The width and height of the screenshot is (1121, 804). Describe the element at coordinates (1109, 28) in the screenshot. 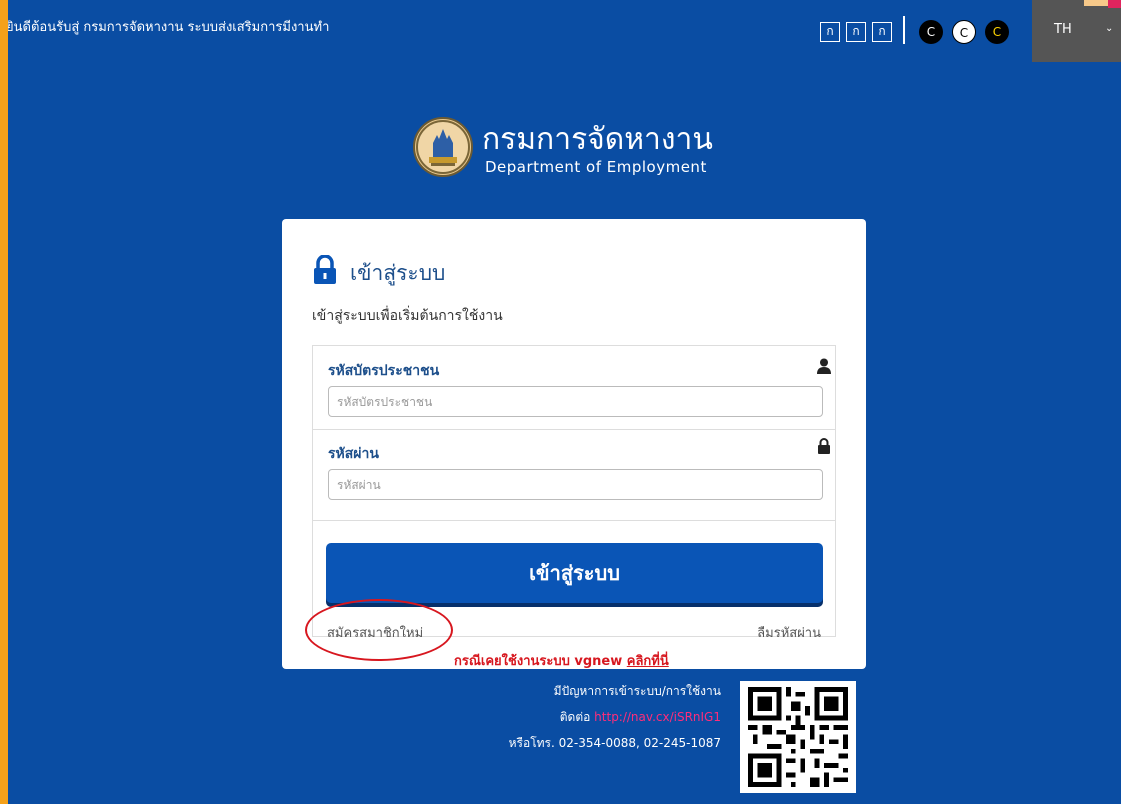

I see `chevron-down-icon: ⌄` at that location.